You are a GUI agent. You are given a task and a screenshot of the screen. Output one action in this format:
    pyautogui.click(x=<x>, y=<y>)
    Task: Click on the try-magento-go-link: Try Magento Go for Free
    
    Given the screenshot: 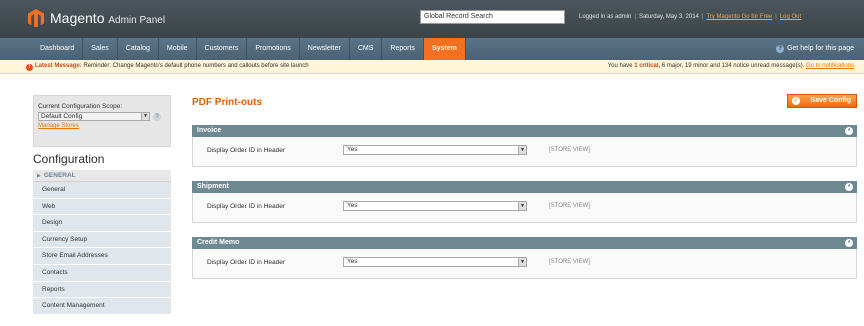 What is the action you would take?
    pyautogui.click(x=739, y=17)
    